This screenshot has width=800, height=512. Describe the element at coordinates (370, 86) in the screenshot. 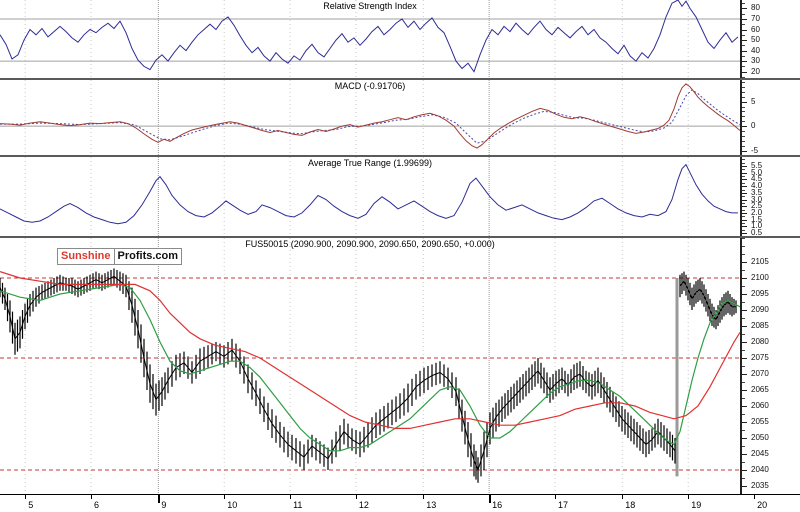

I see `macd-title: MACD (-0.91706)` at that location.